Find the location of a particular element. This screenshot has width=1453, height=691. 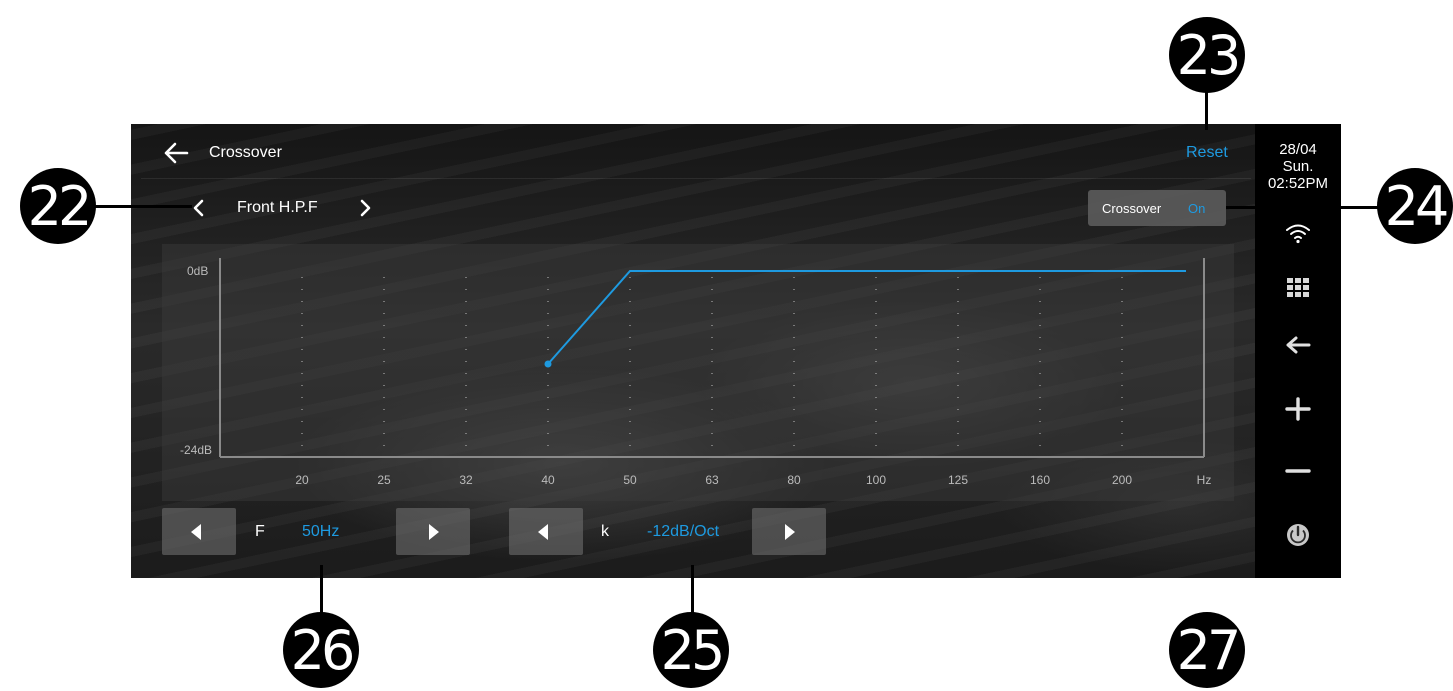

side-panel: 28/04 Sun. 02:52PM is located at coordinates (1298, 351).